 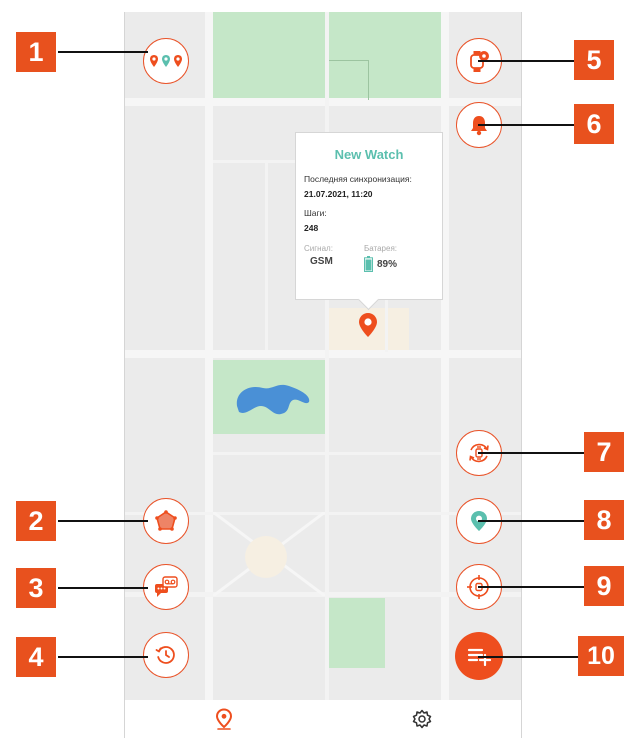 What do you see at coordinates (318, 248) in the screenshot?
I see `signal-label: Сигнал:` at bounding box center [318, 248].